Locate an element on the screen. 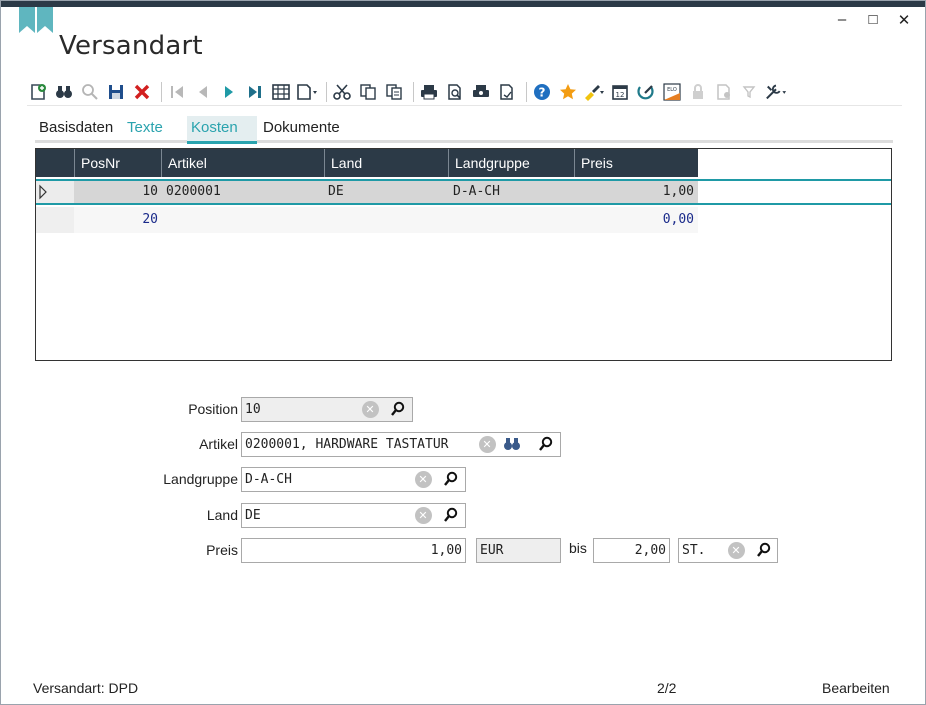 Image resolution: width=926 pixels, height=705 pixels. column-header-posnr: PosNr is located at coordinates (117, 163).